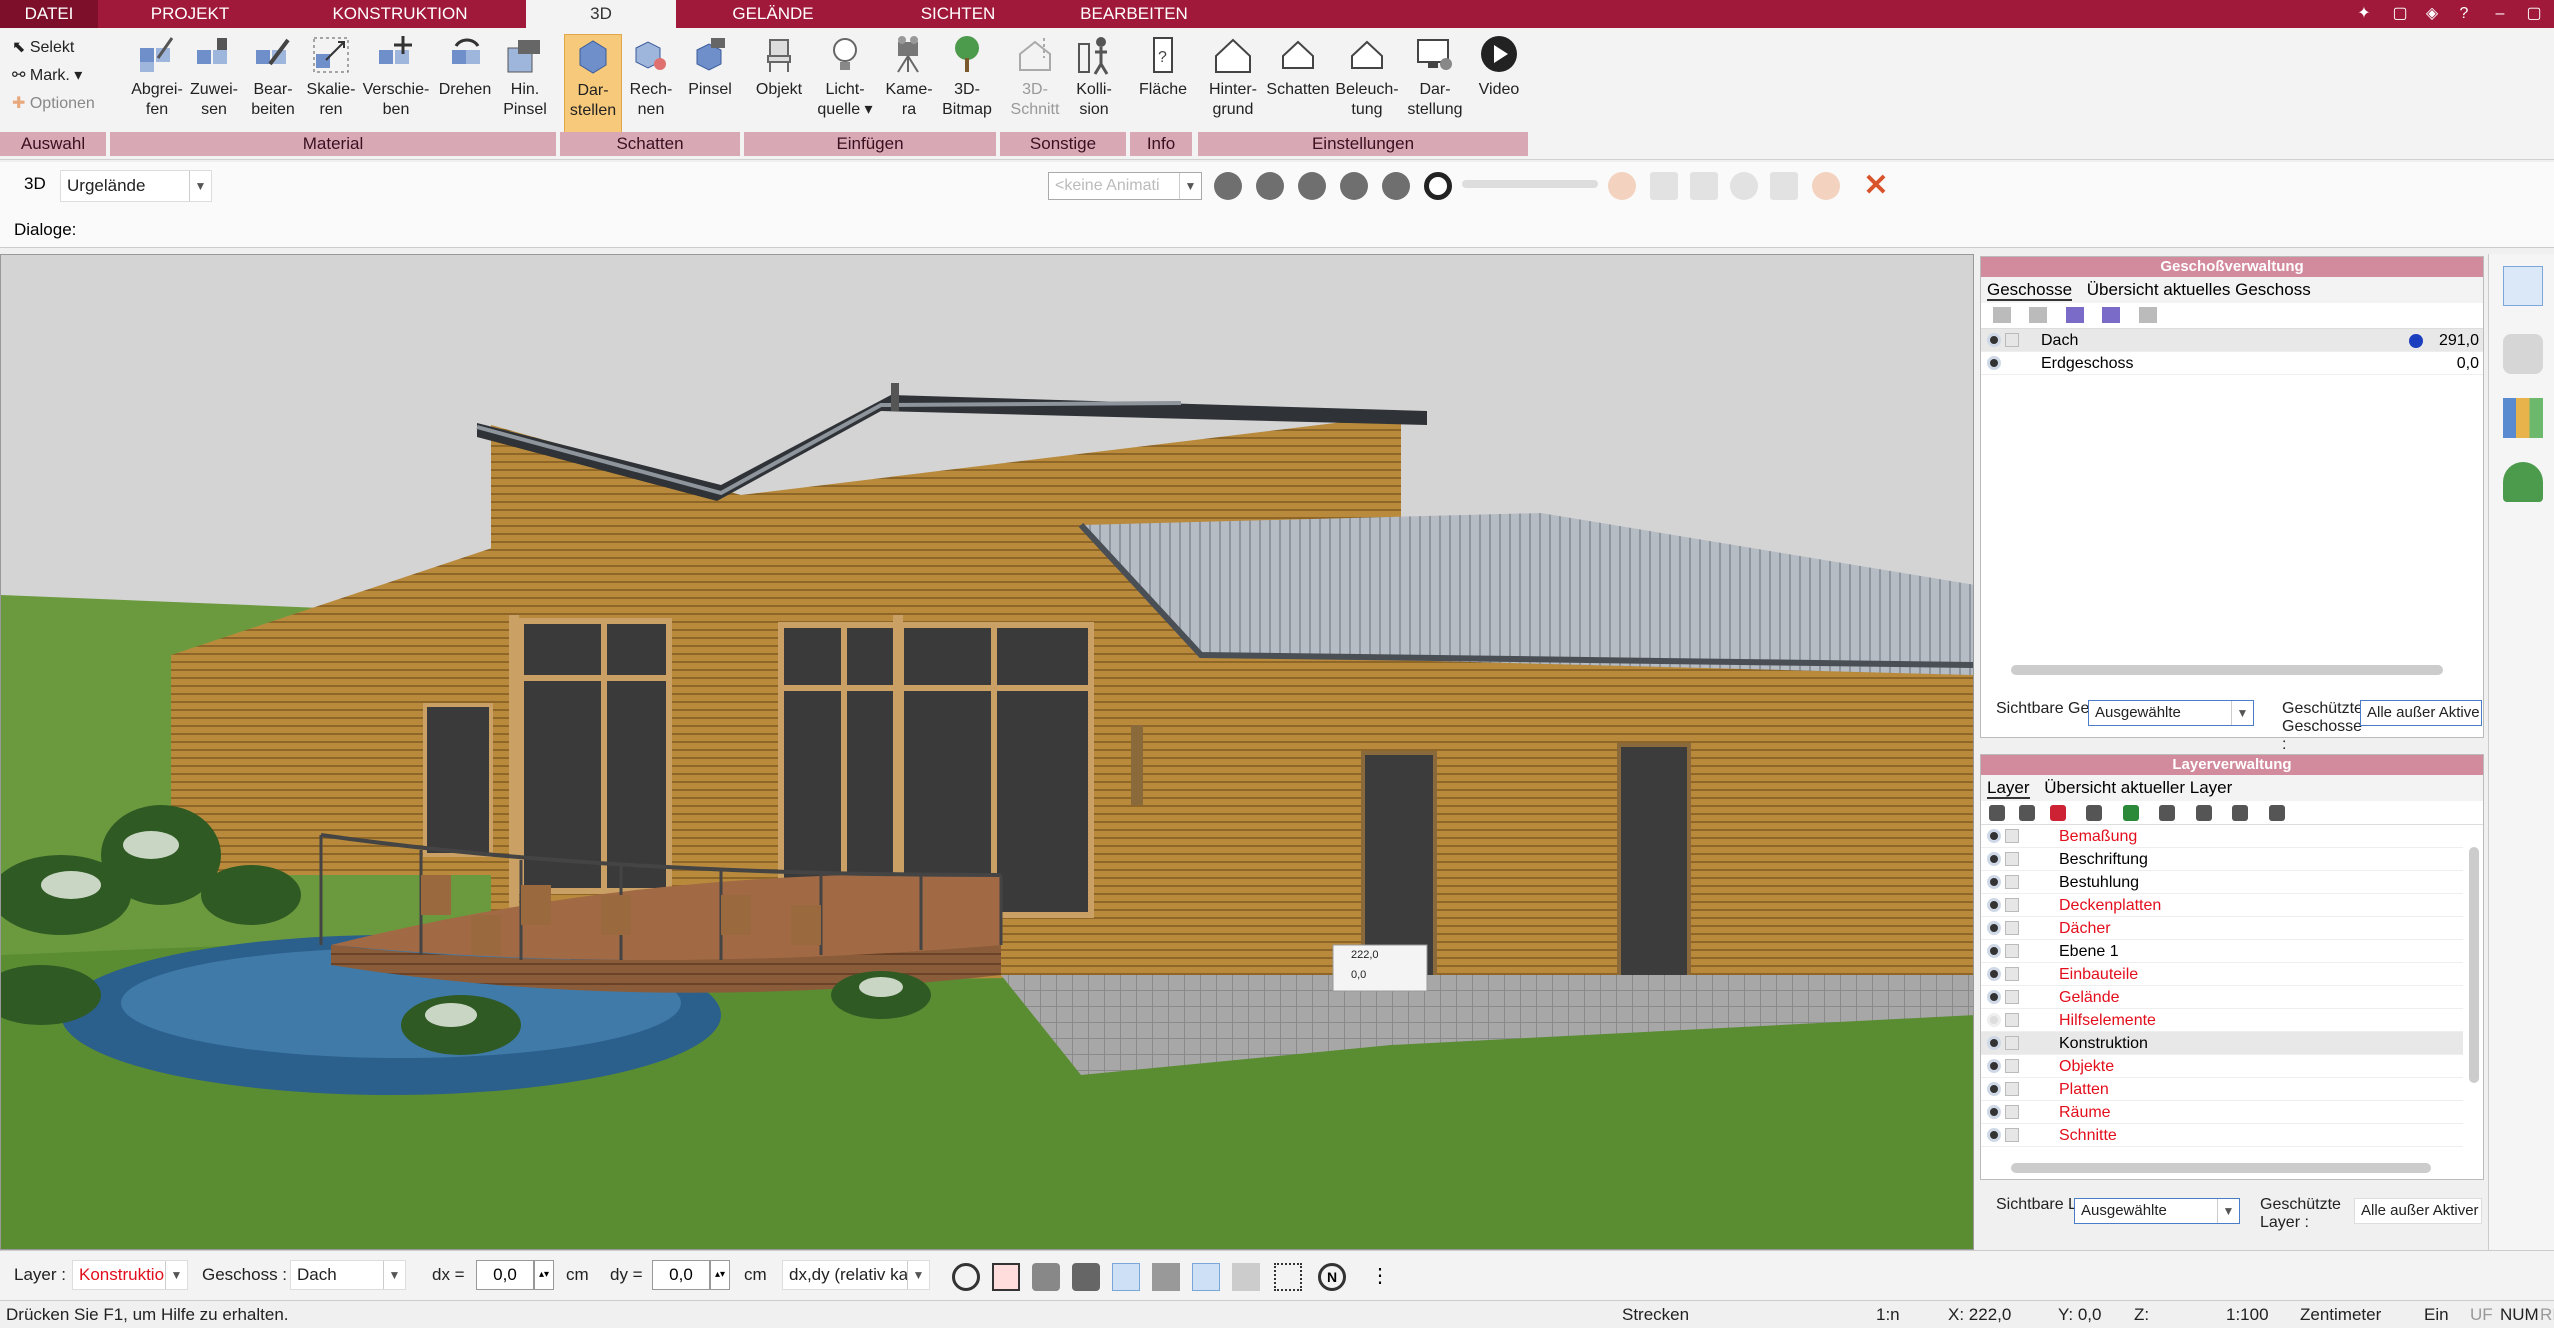 The width and height of the screenshot is (2554, 1328). I want to click on tab-layer: Layer, so click(2008, 788).